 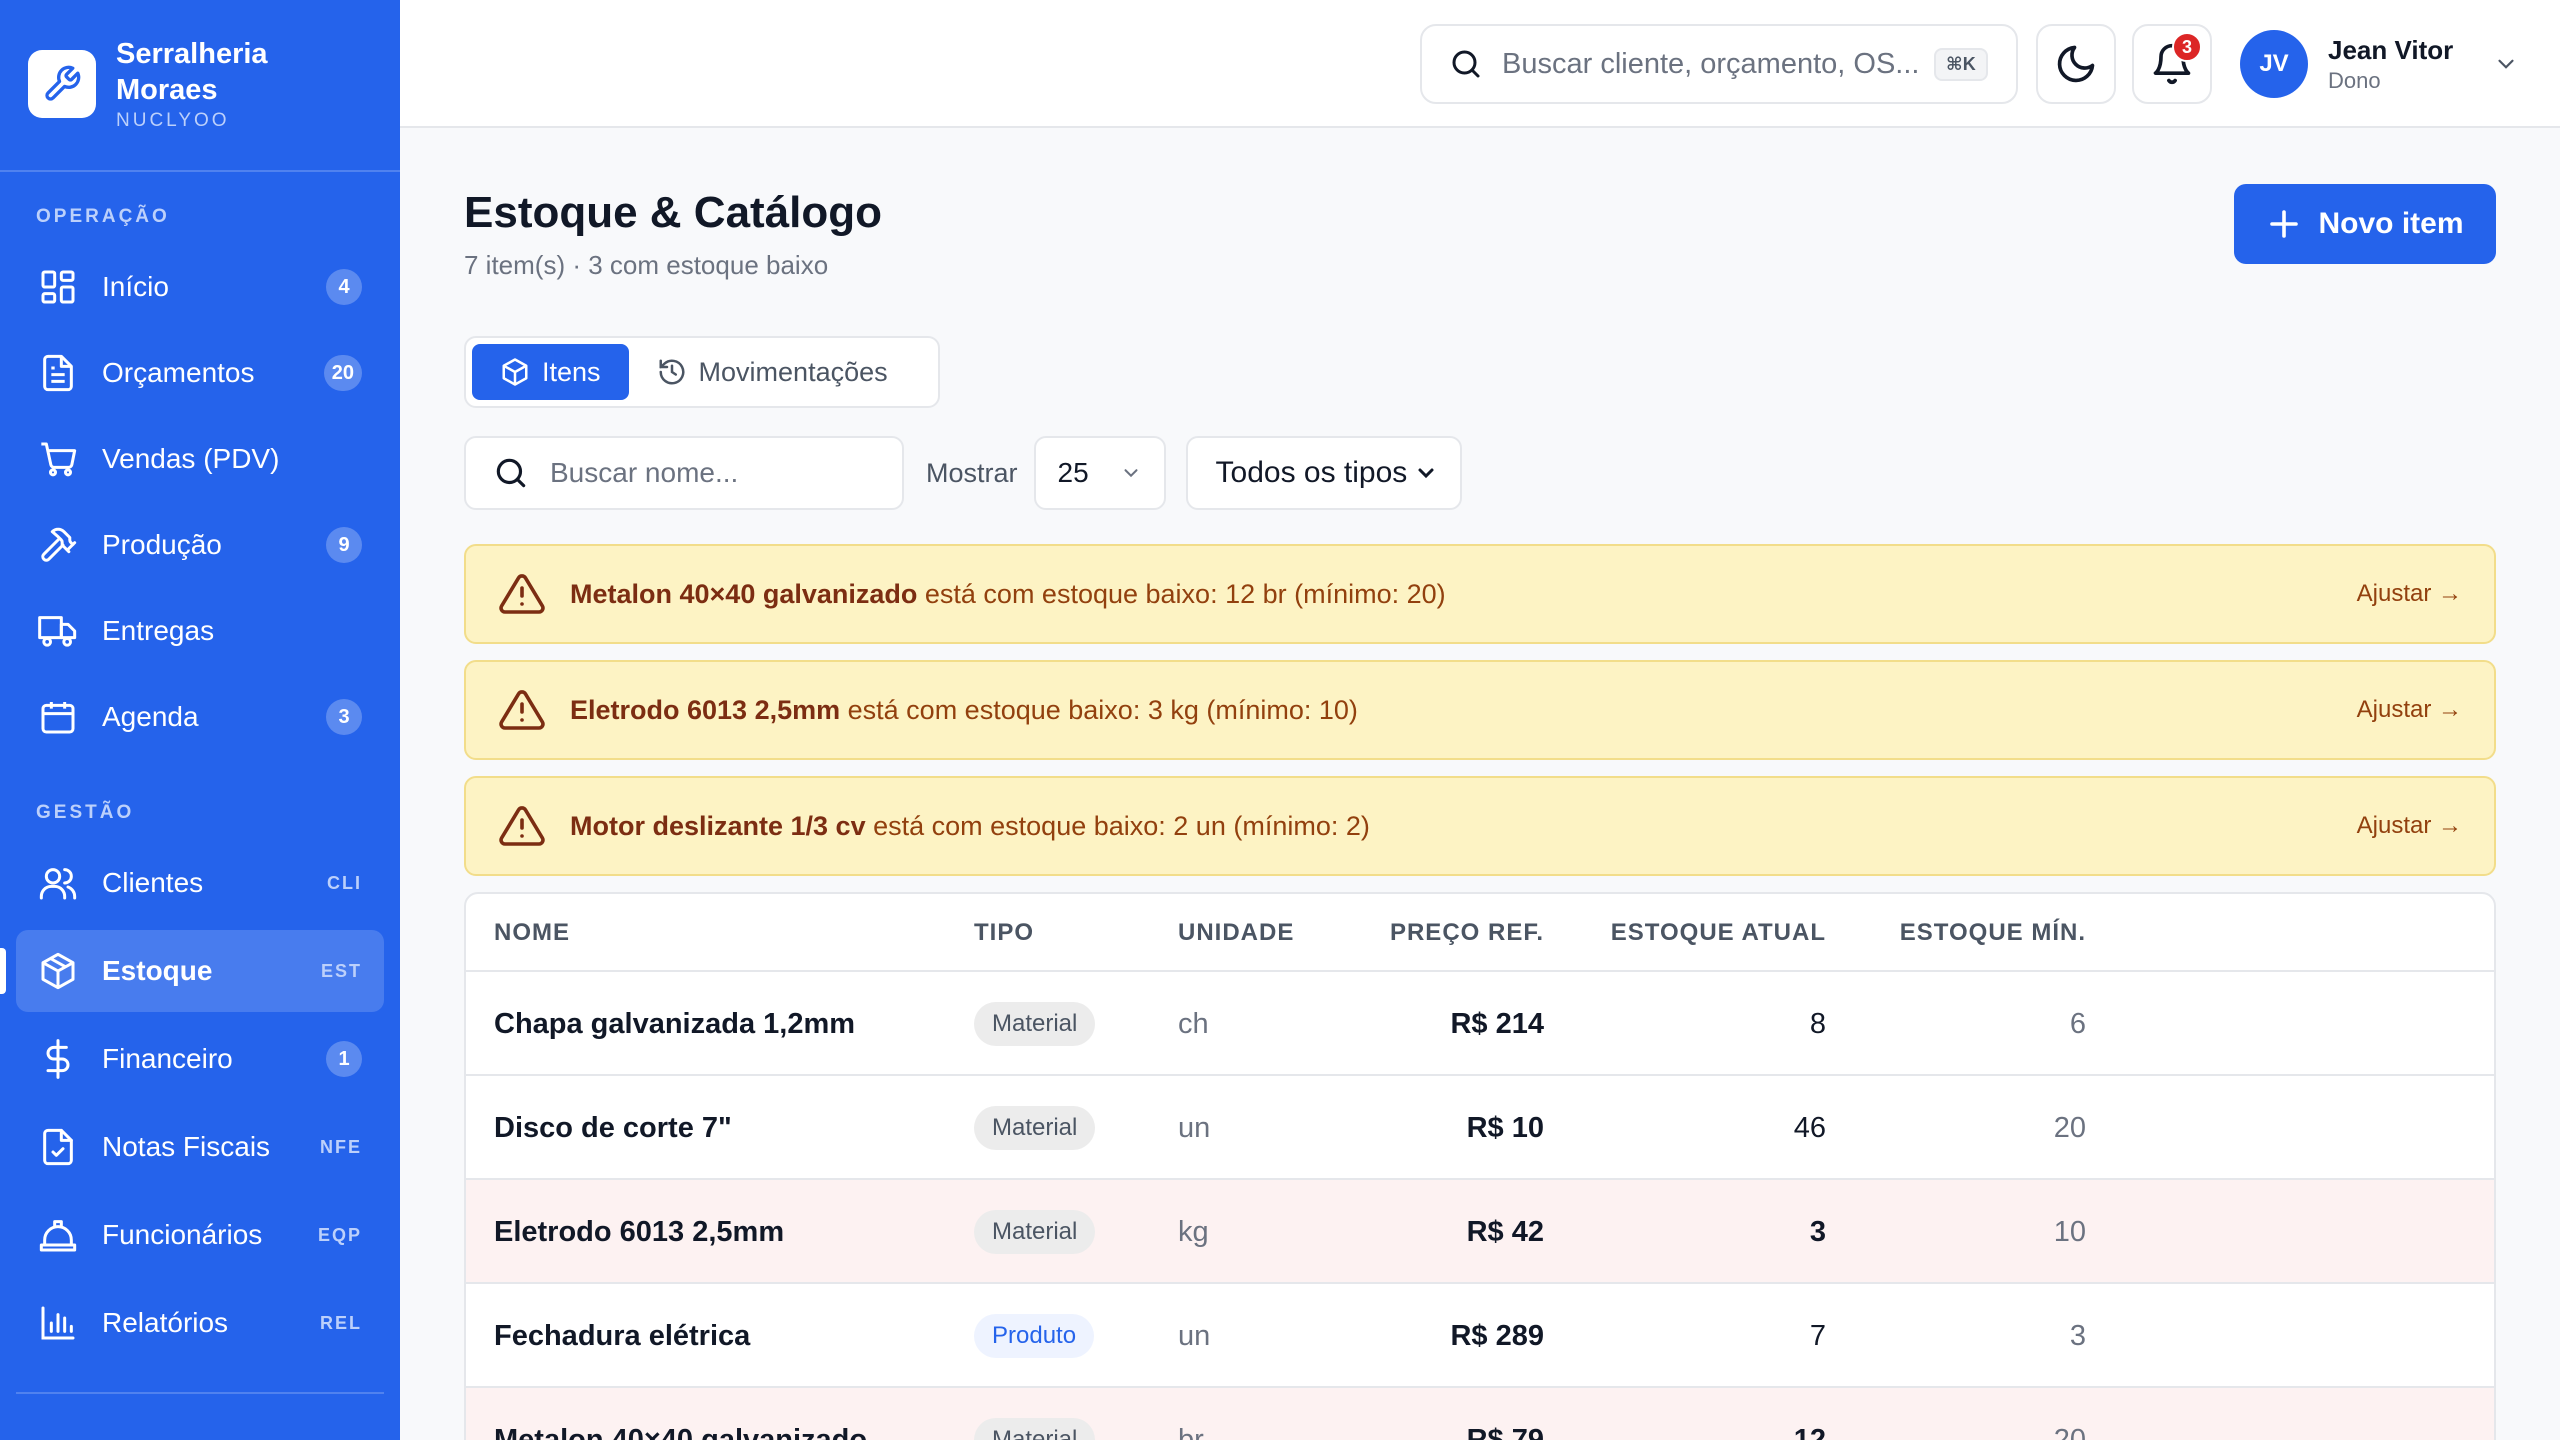 I want to click on sidebar-item-funcionarios: Funcionários EQP, so click(x=200, y=1235).